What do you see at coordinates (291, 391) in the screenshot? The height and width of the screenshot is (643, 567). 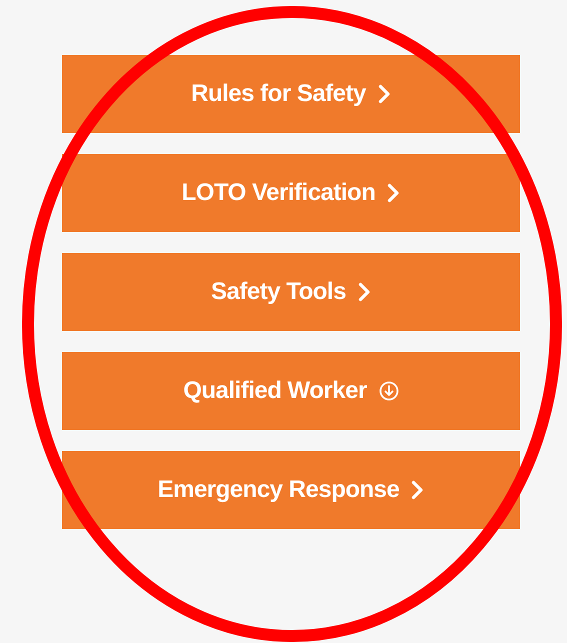 I see `menu-button: Qualified Worker` at bounding box center [291, 391].